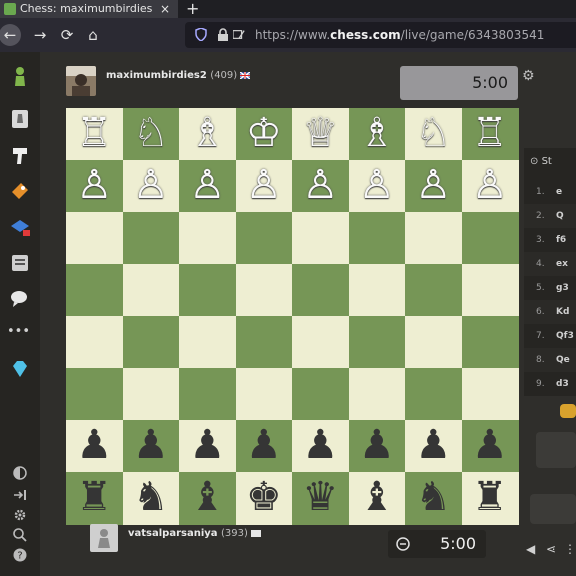  I want to click on move-row: 3. f6, so click(550, 240).